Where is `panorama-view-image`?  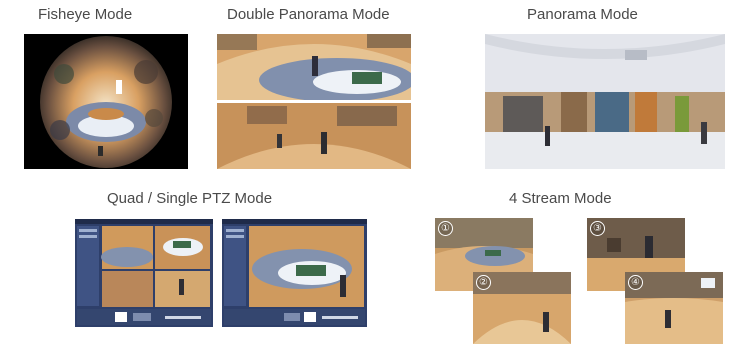
panorama-view-image is located at coordinates (605, 101).